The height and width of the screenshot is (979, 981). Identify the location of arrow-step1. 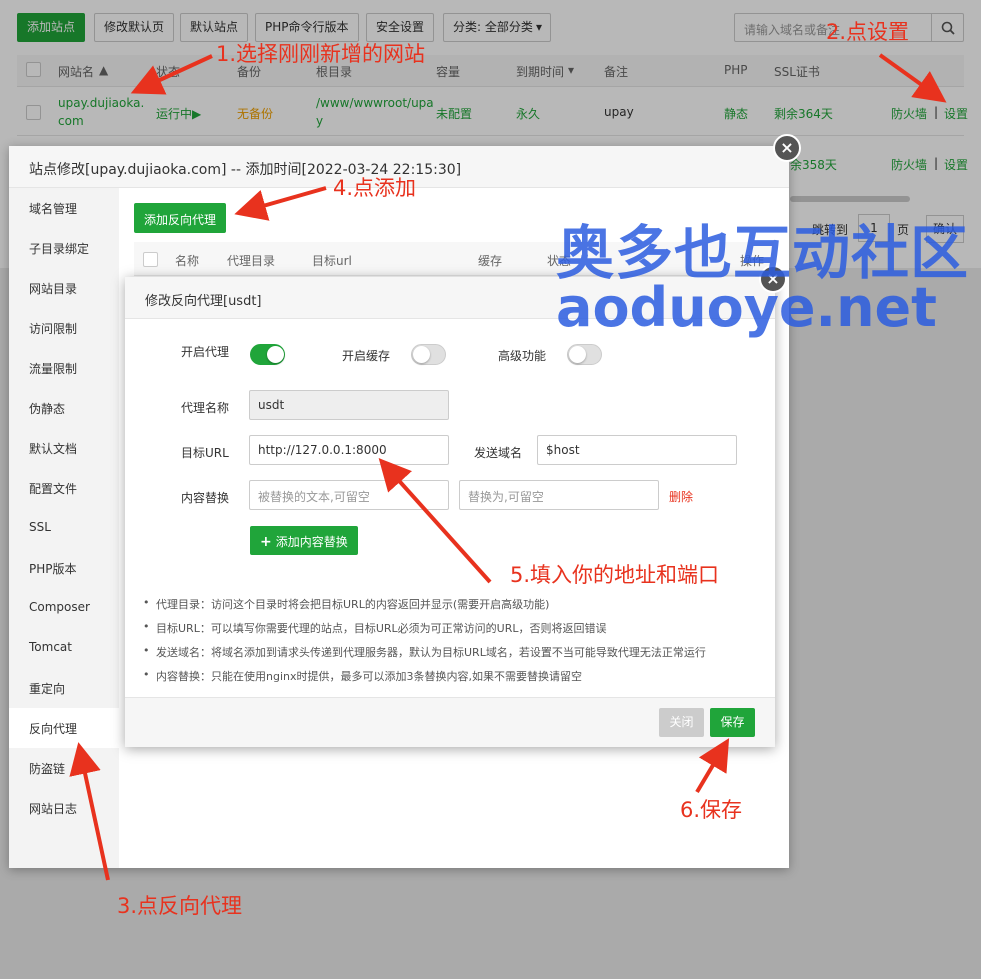
(171, 74).